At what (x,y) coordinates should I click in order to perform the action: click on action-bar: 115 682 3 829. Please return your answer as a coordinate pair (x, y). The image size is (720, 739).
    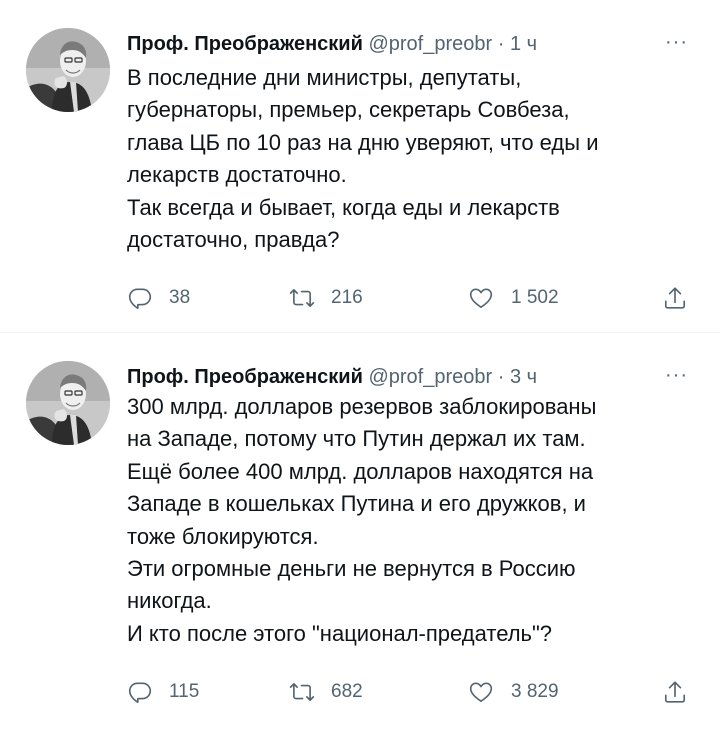
    Looking at the image, I should click on (412, 692).